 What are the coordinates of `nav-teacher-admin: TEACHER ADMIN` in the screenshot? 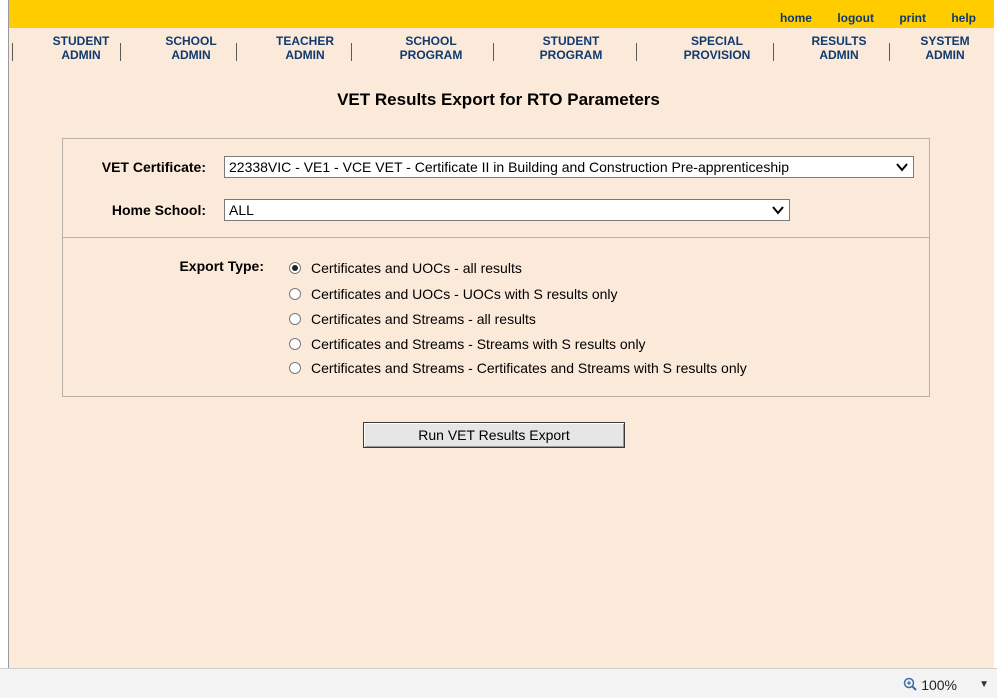 It's located at (305, 48).